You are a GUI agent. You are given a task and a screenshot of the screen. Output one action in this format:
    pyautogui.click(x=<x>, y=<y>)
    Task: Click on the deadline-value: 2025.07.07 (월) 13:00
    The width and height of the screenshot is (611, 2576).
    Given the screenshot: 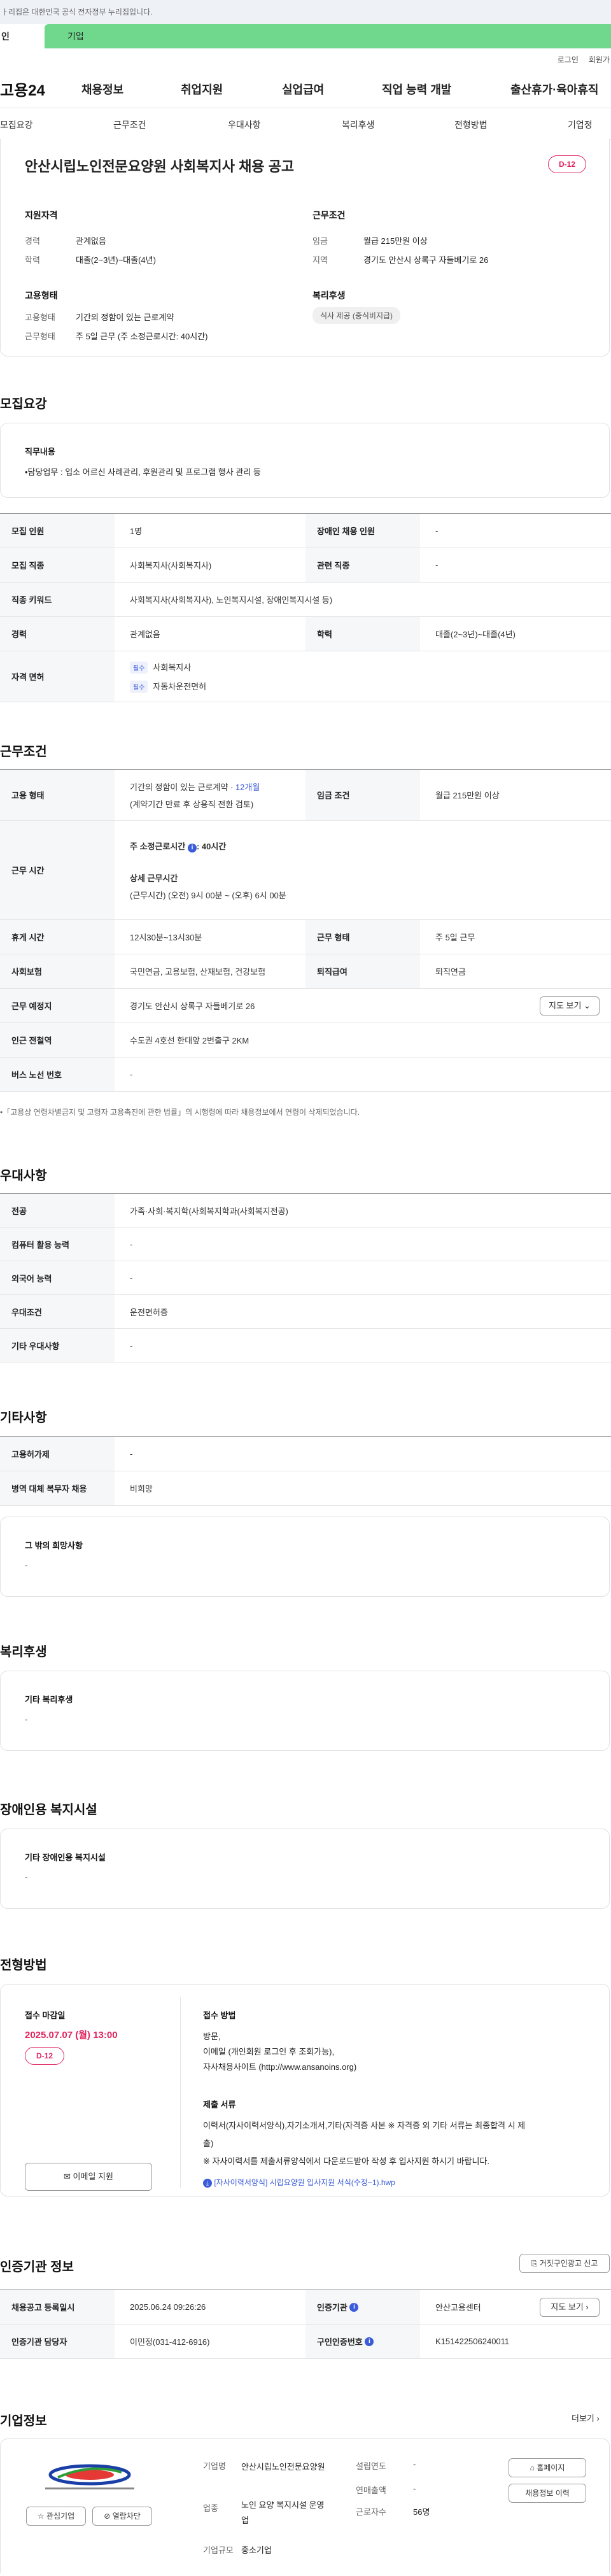 What is the action you would take?
    pyautogui.click(x=71, y=2035)
    